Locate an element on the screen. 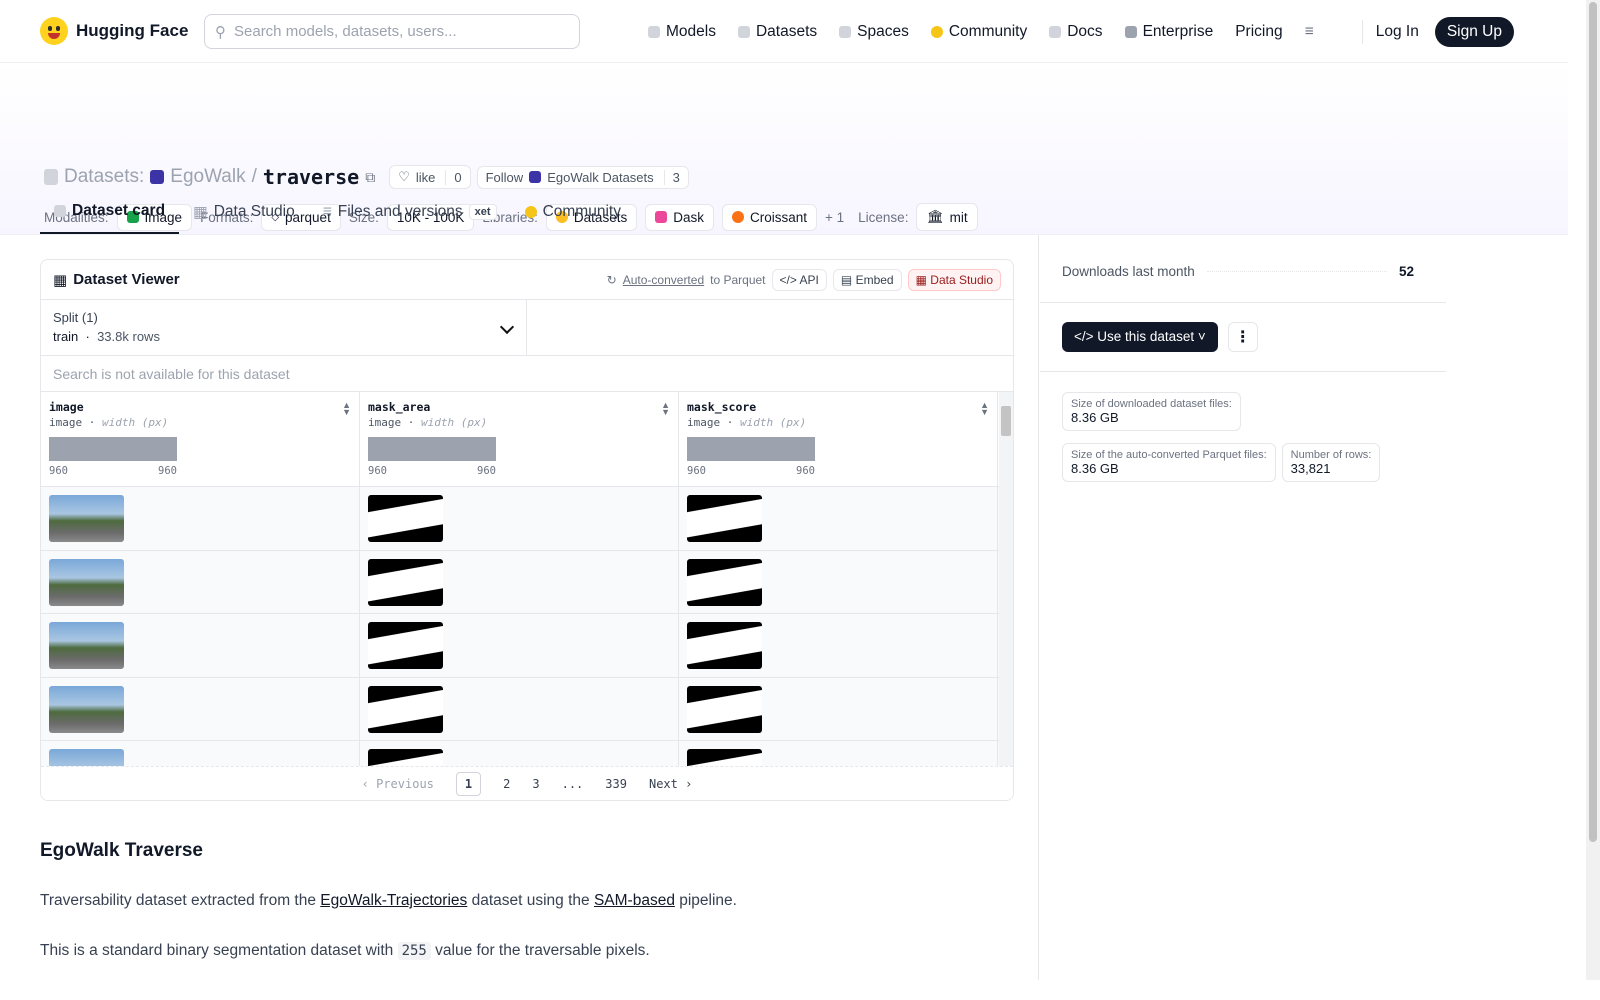 This screenshot has height=1000, width=1600. scroll-thumb is located at coordinates (1006, 421).